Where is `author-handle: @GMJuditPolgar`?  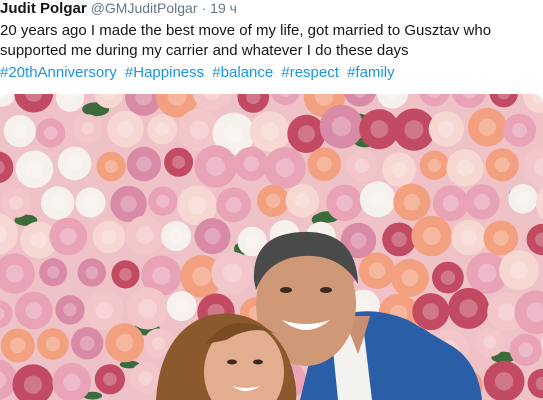
author-handle: @GMJuditPolgar is located at coordinates (144, 8).